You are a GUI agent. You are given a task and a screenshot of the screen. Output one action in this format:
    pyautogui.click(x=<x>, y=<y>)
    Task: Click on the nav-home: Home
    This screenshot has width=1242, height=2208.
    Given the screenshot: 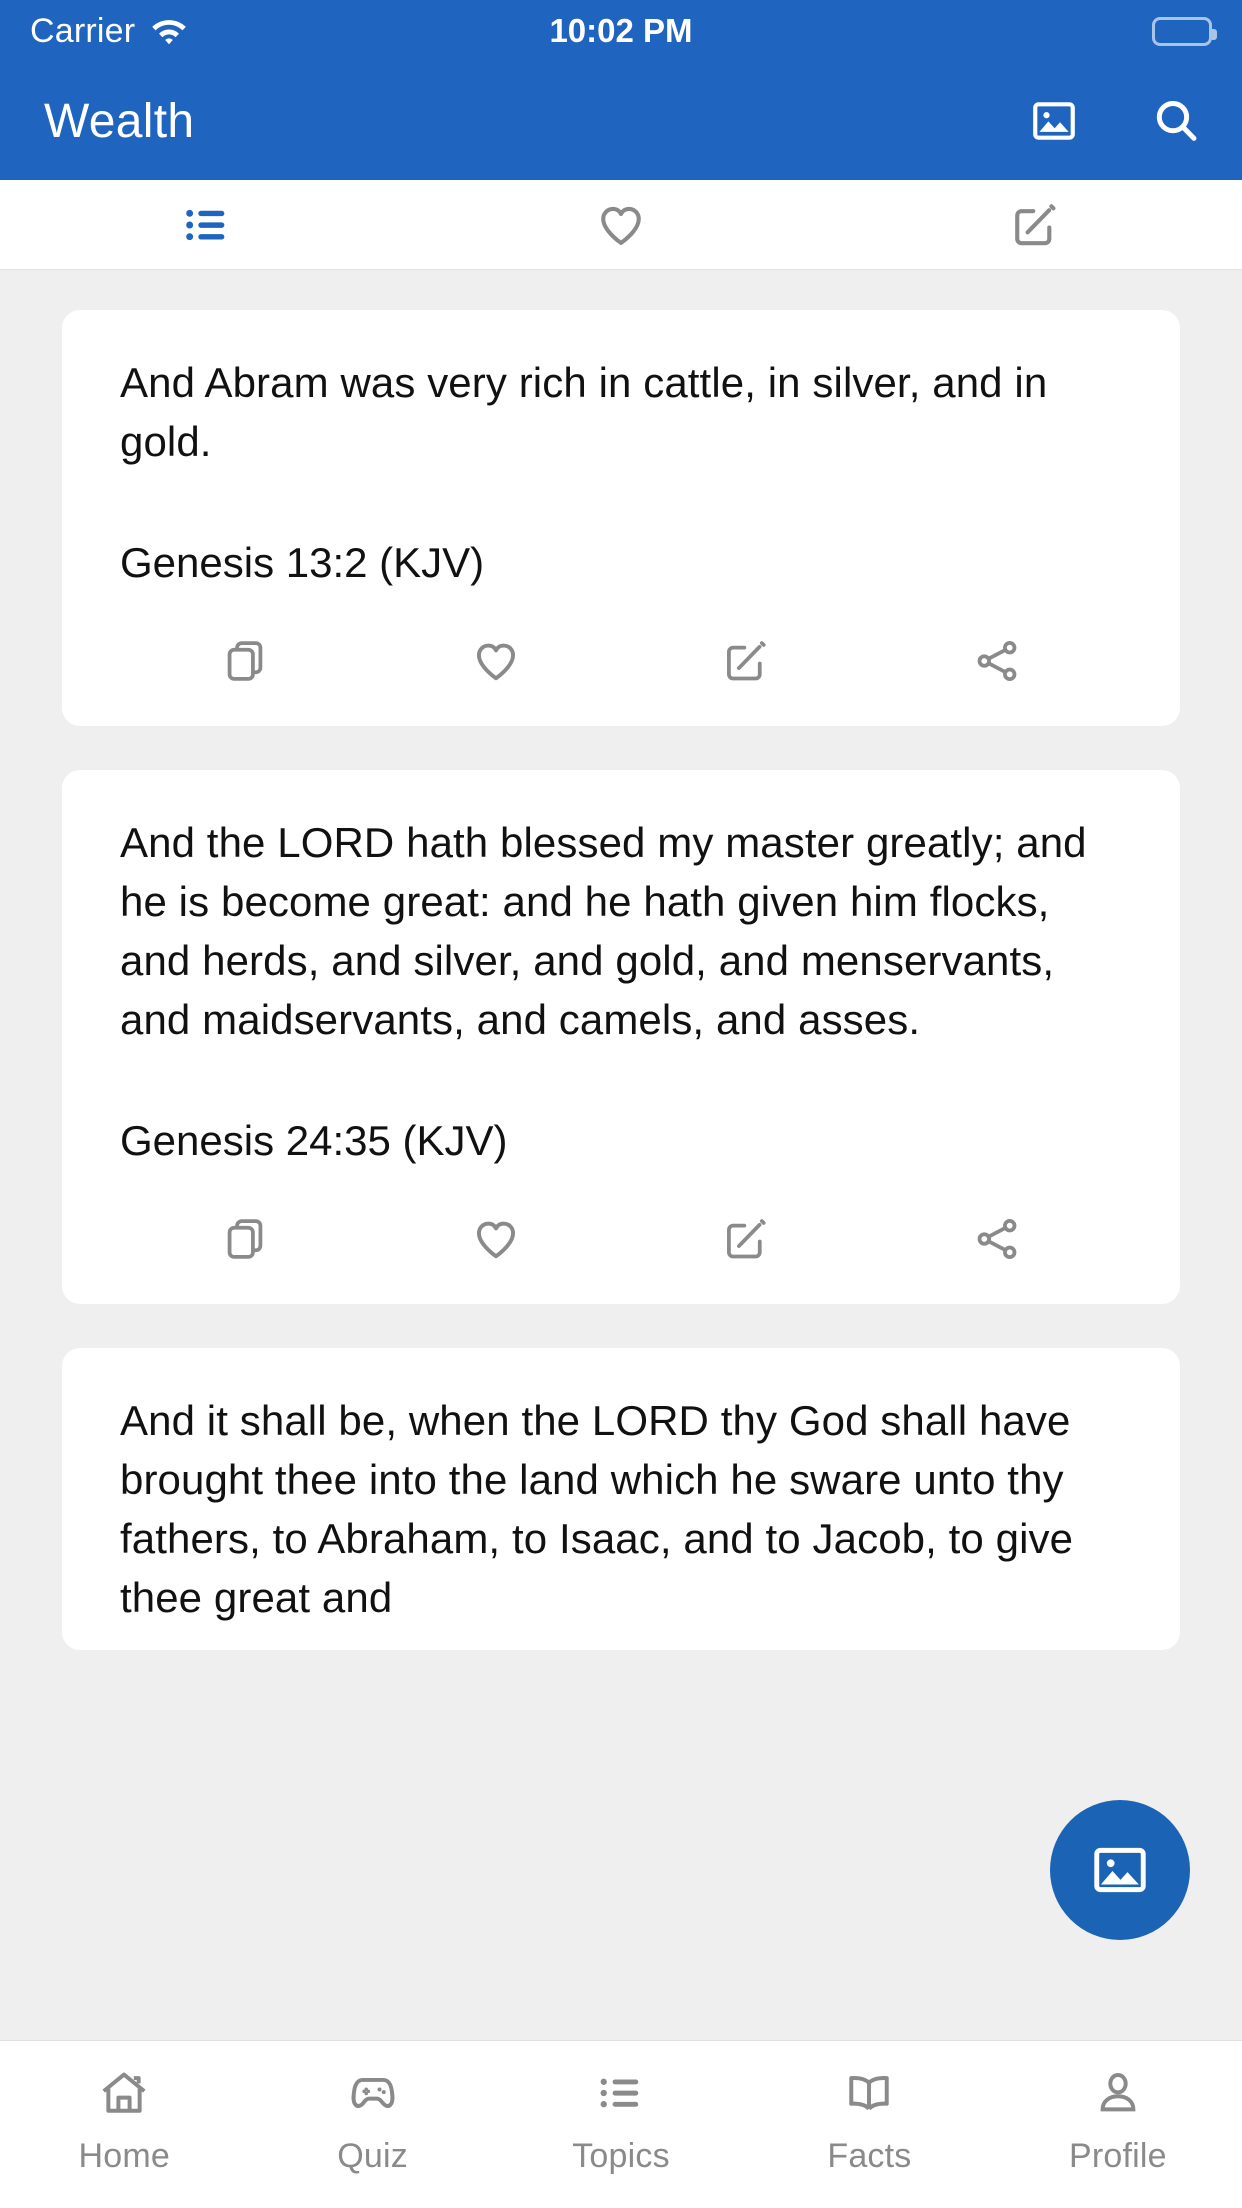 What is the action you would take?
    pyautogui.click(x=124, y=2120)
    